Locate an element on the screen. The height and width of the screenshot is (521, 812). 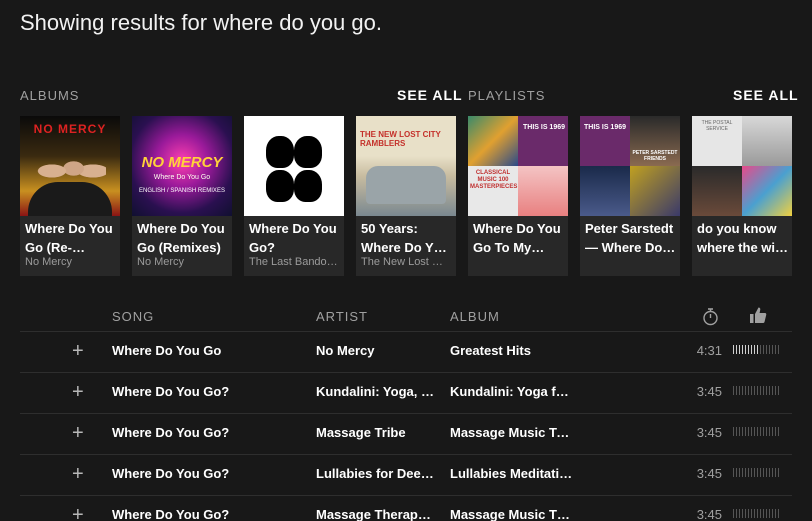
album-cover is located at coordinates (294, 166).